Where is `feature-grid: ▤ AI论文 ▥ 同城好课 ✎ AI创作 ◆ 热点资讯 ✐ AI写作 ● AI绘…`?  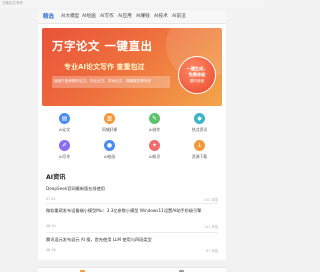
feature-grid: ▤ AI论文 ▥ 同城好课 ✎ AI创作 ◆ 热点资讯 ✐ AI写作 ● AI绘… is located at coordinates (132, 140).